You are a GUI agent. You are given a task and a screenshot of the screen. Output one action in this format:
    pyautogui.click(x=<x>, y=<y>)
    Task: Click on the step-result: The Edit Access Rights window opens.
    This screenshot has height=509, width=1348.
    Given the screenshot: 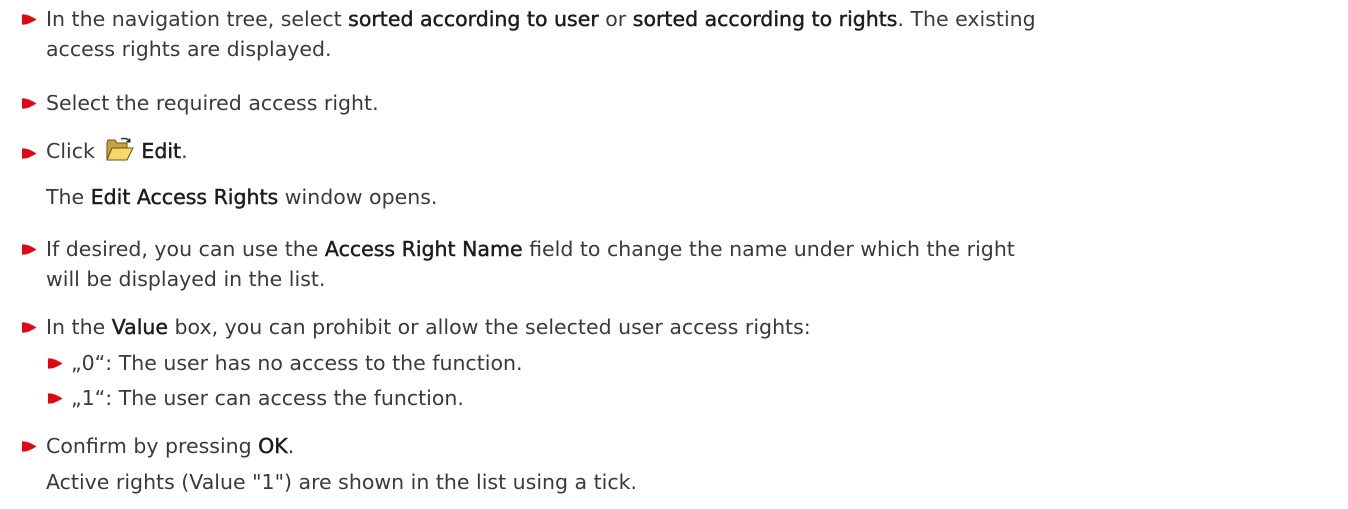 What is the action you would take?
    pyautogui.click(x=242, y=197)
    